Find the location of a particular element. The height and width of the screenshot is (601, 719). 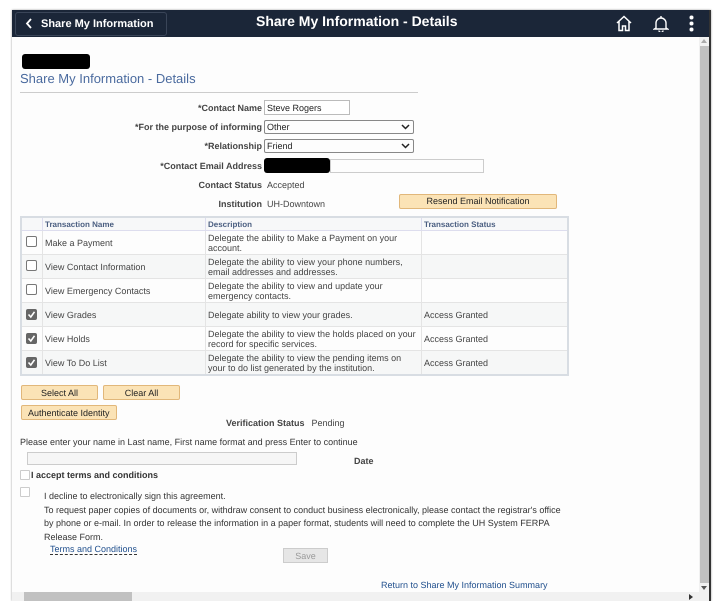

table-cell: View Grades is located at coordinates (124, 314).